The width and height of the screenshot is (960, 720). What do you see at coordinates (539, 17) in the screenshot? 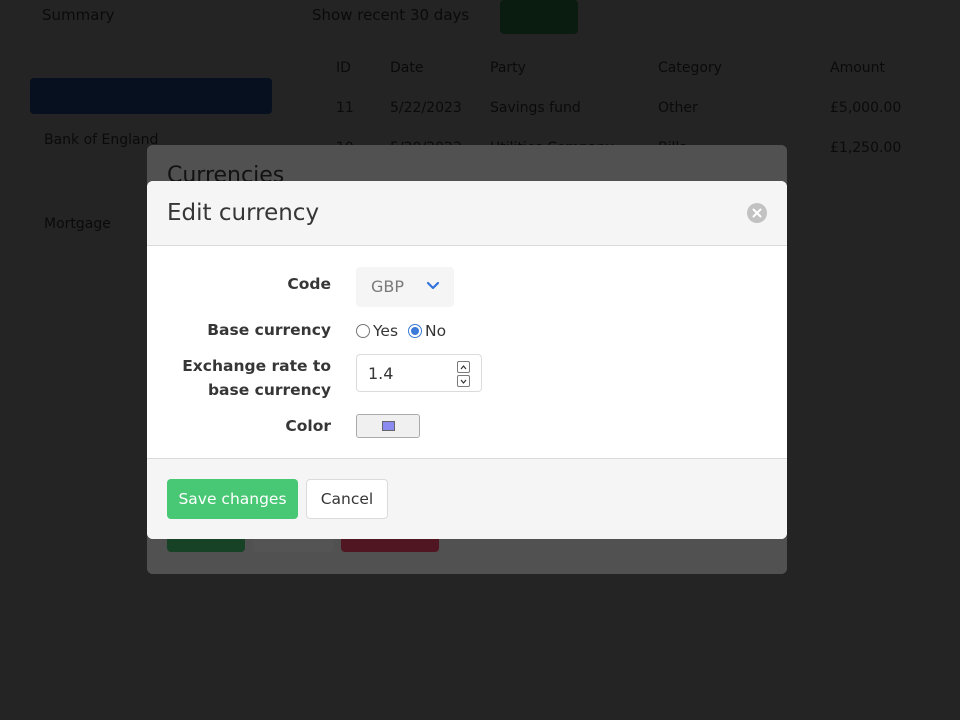
I see `show-button` at bounding box center [539, 17].